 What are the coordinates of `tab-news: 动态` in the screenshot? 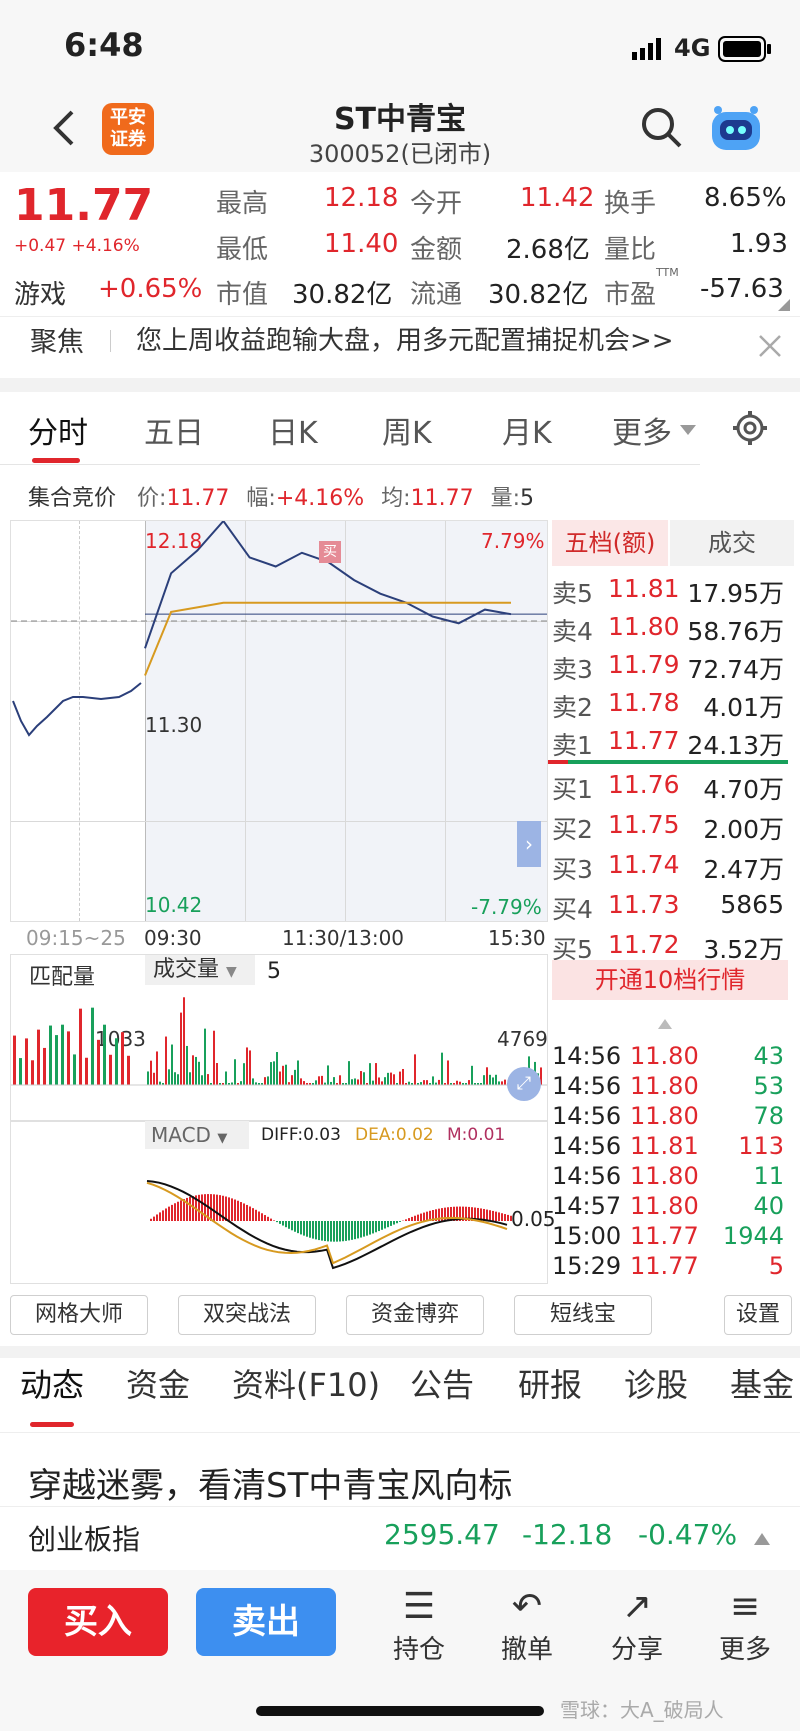 It's located at (52, 1383).